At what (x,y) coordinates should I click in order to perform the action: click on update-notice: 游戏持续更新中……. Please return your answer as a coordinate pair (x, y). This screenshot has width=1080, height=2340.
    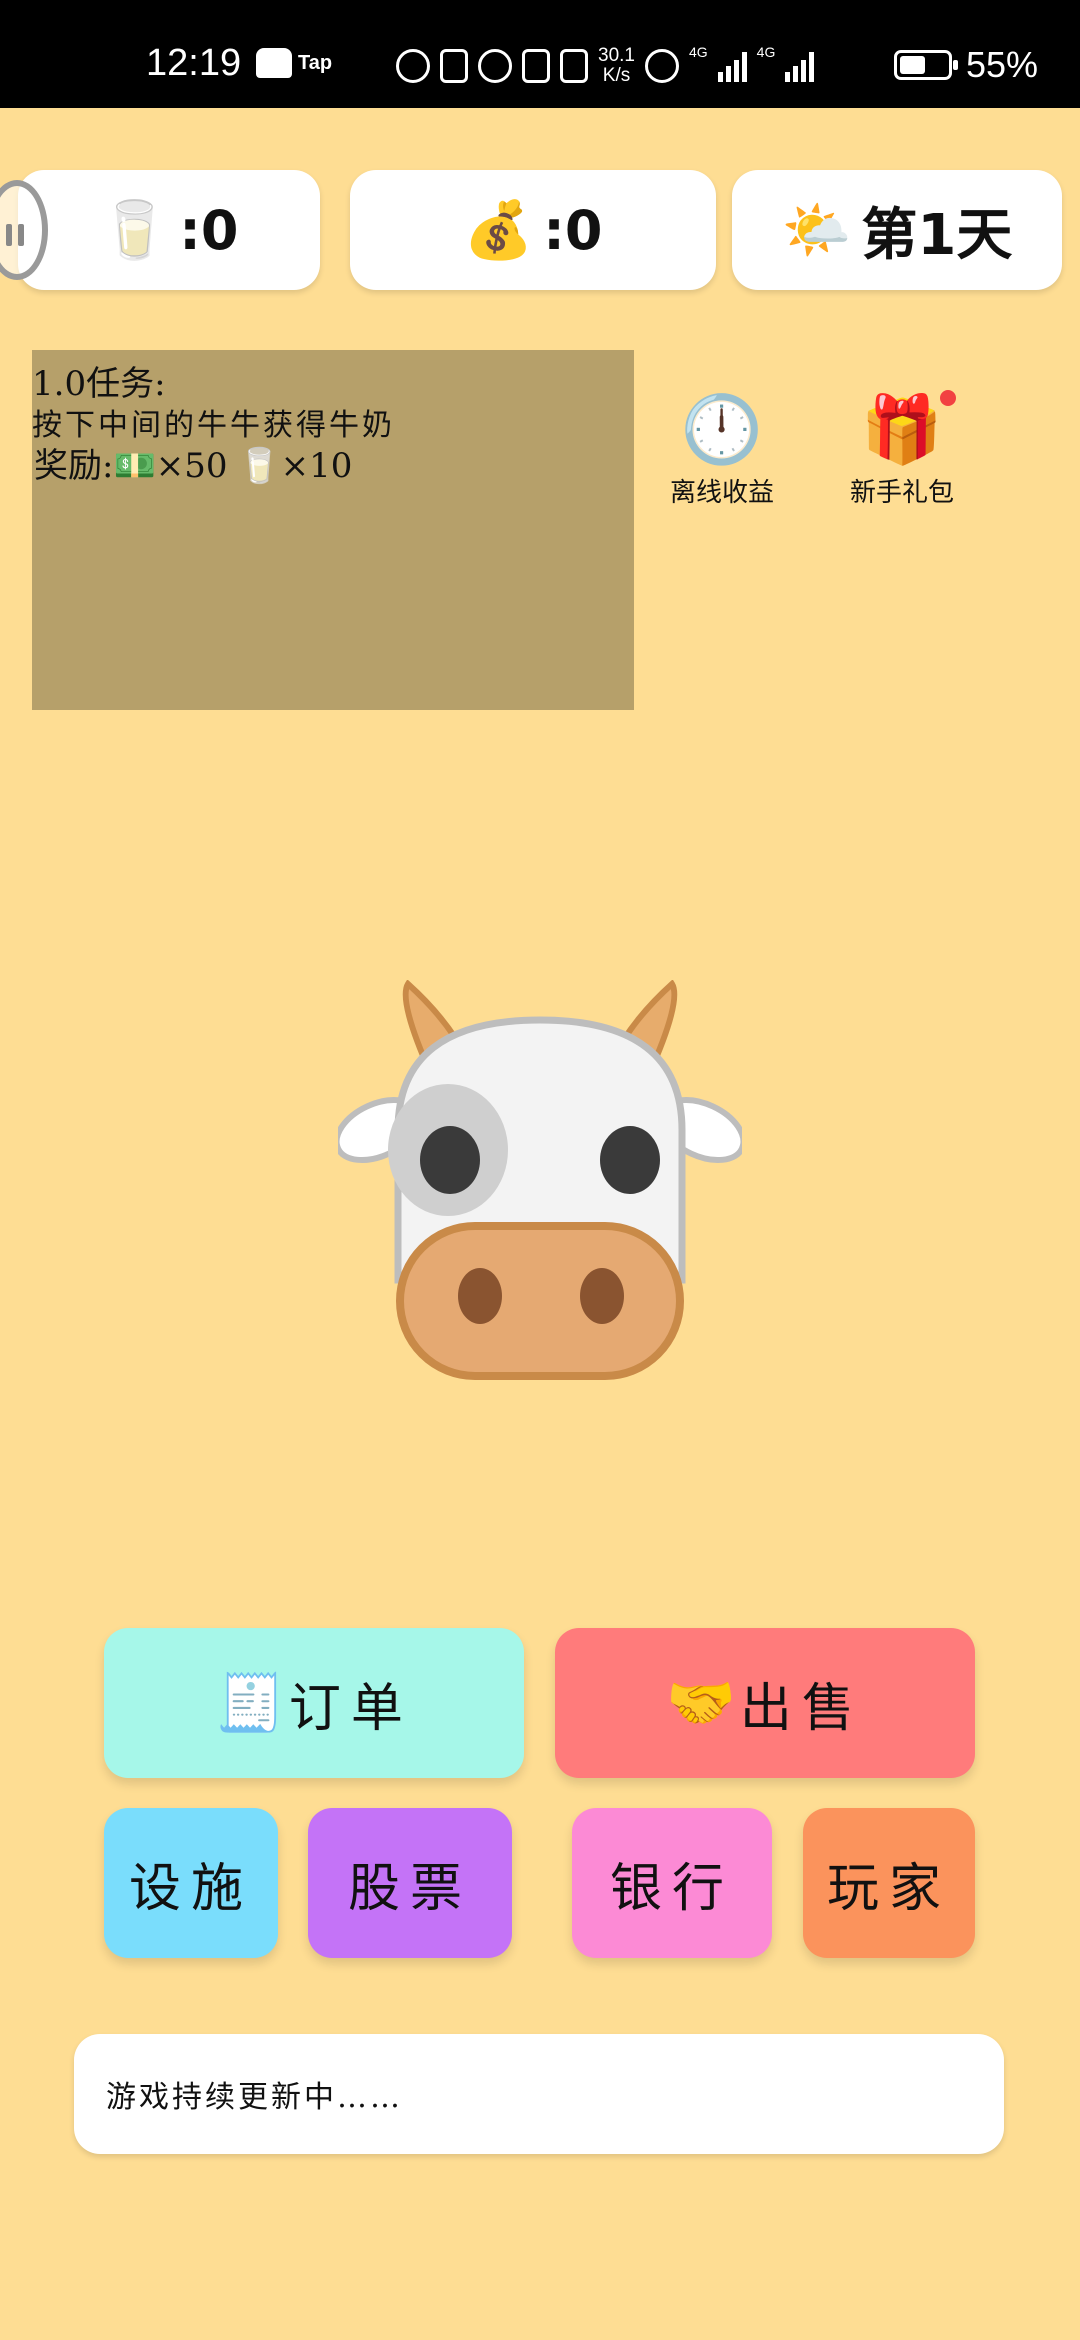
    Looking at the image, I should click on (539, 2094).